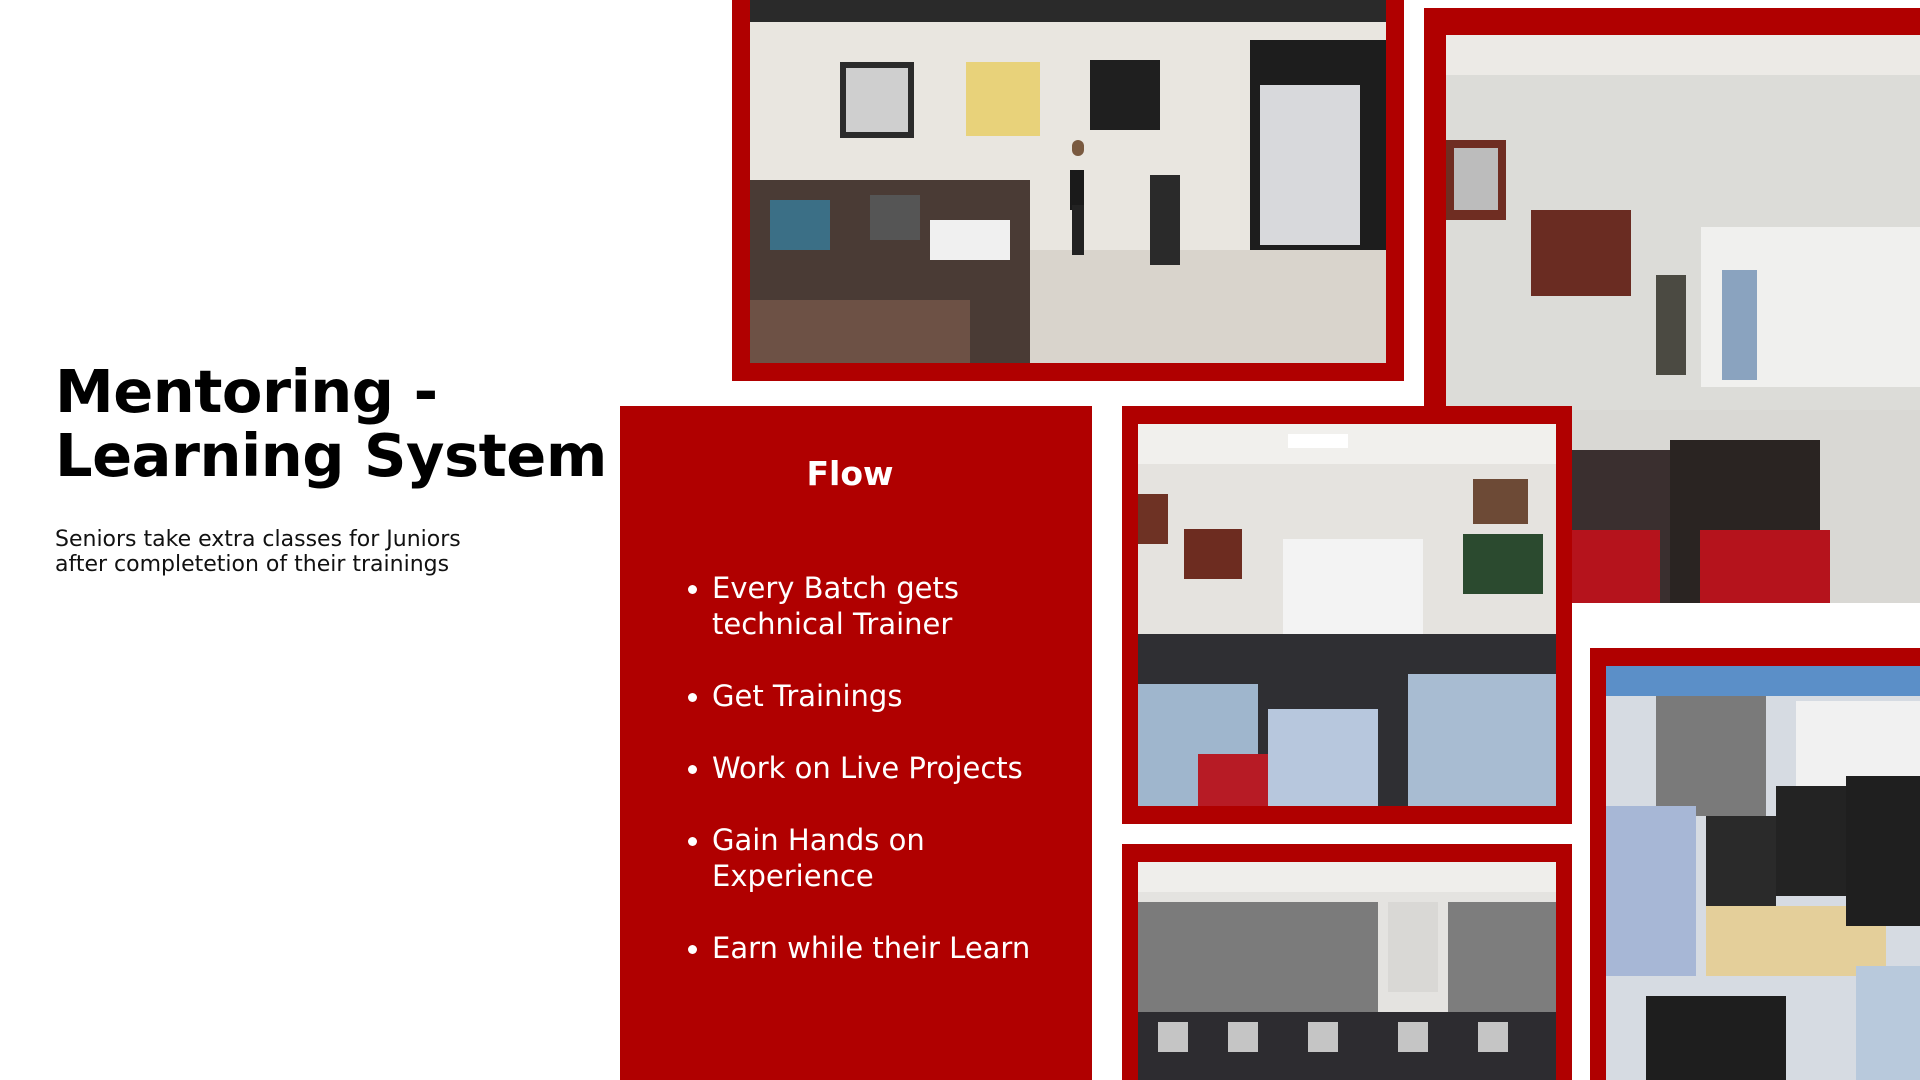 This screenshot has width=1920, height=1080. What do you see at coordinates (850, 473) in the screenshot?
I see `flow-heading: Flow` at bounding box center [850, 473].